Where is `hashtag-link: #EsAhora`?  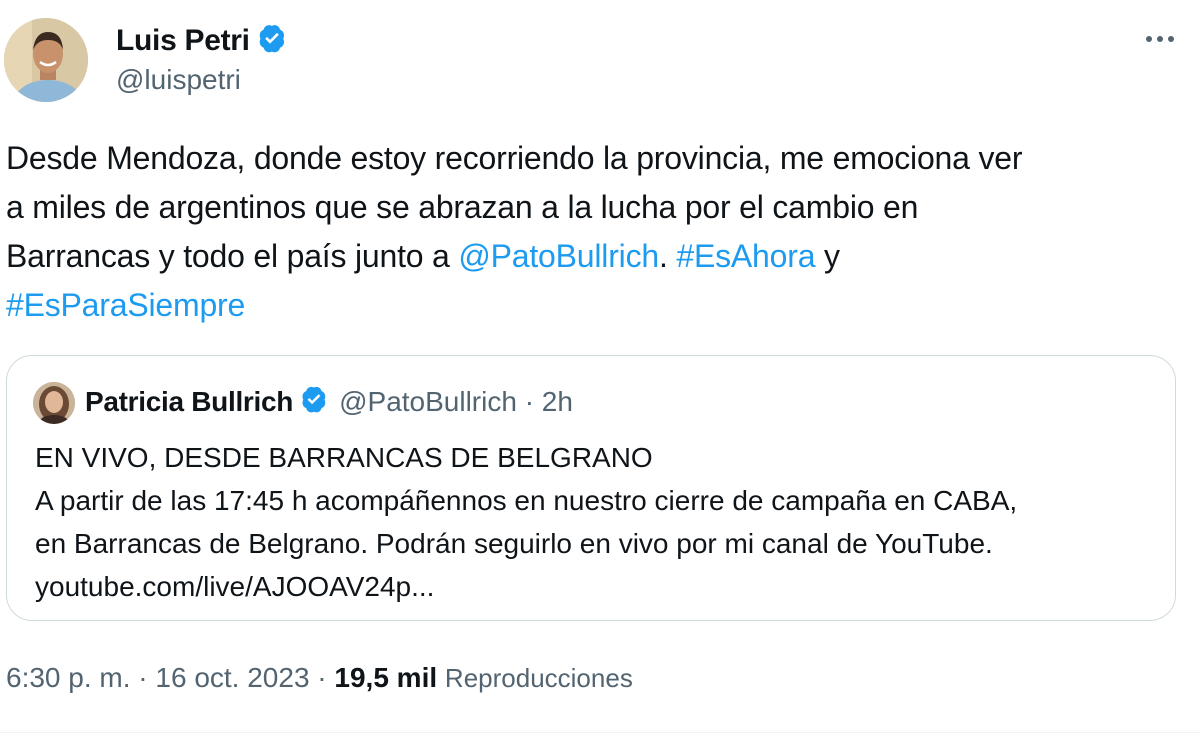 hashtag-link: #EsAhora is located at coordinates (745, 256).